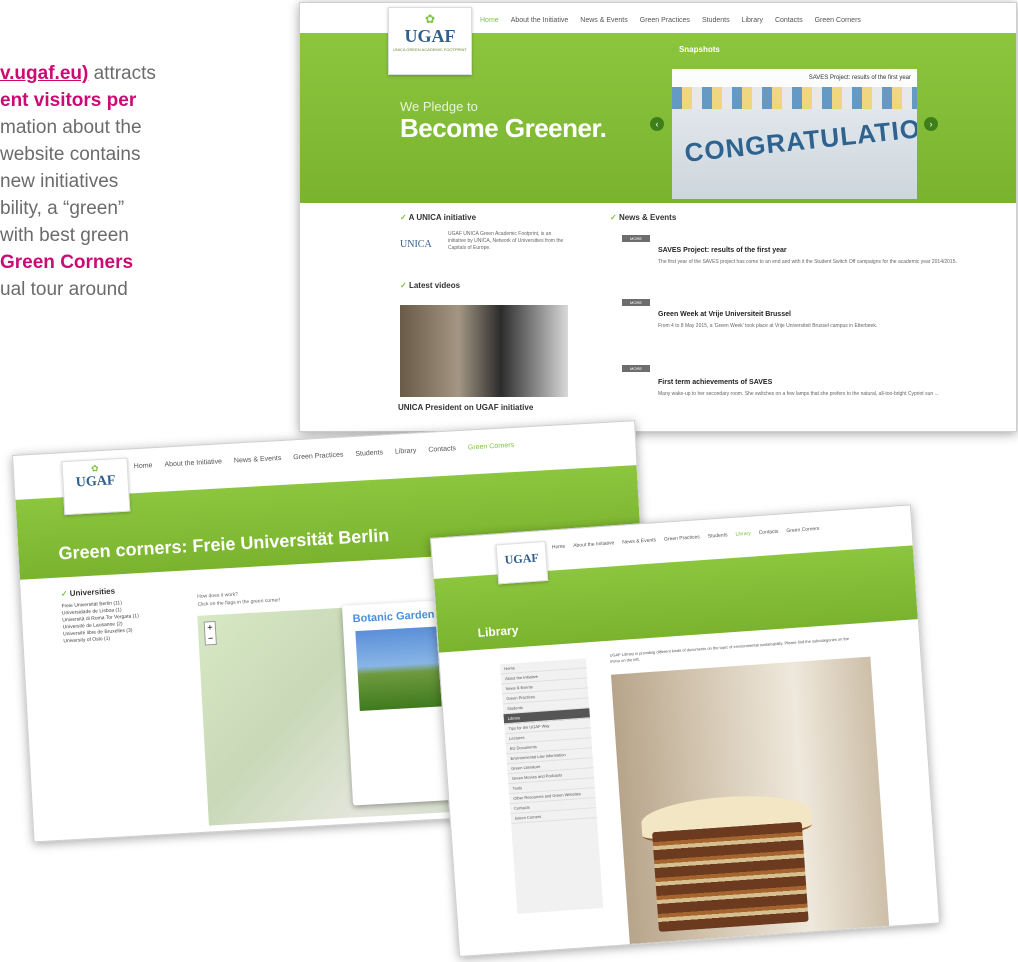 The image size is (1018, 962). I want to click on library-image, so click(750, 800).